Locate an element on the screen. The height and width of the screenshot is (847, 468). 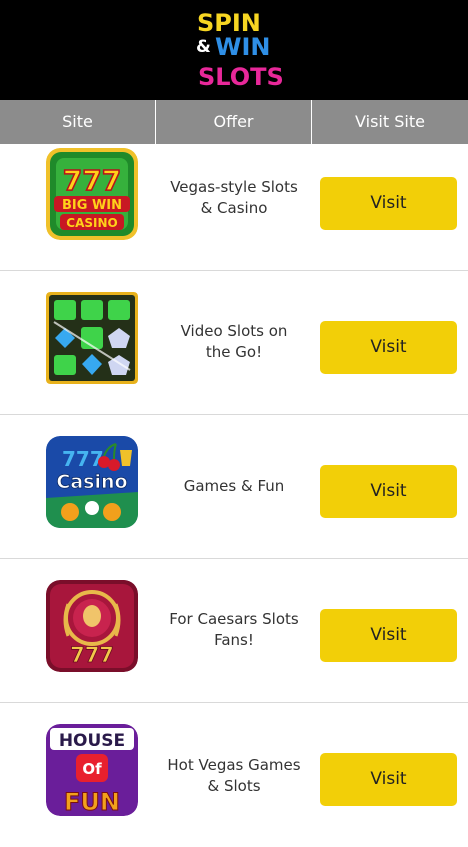
icon-text: FUN is located at coordinates (92, 802).